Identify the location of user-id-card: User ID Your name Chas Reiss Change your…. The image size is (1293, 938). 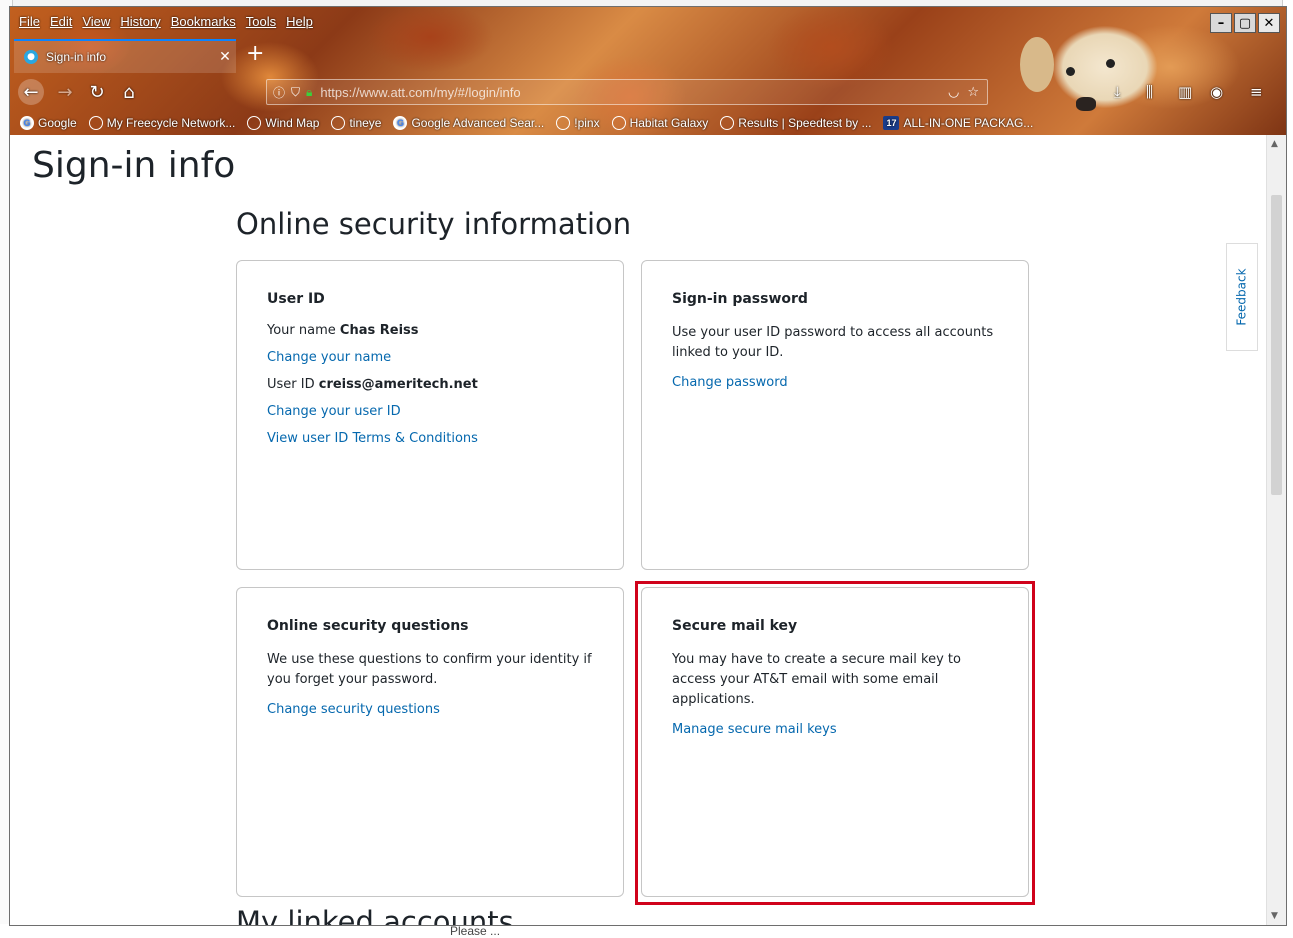
(430, 415).